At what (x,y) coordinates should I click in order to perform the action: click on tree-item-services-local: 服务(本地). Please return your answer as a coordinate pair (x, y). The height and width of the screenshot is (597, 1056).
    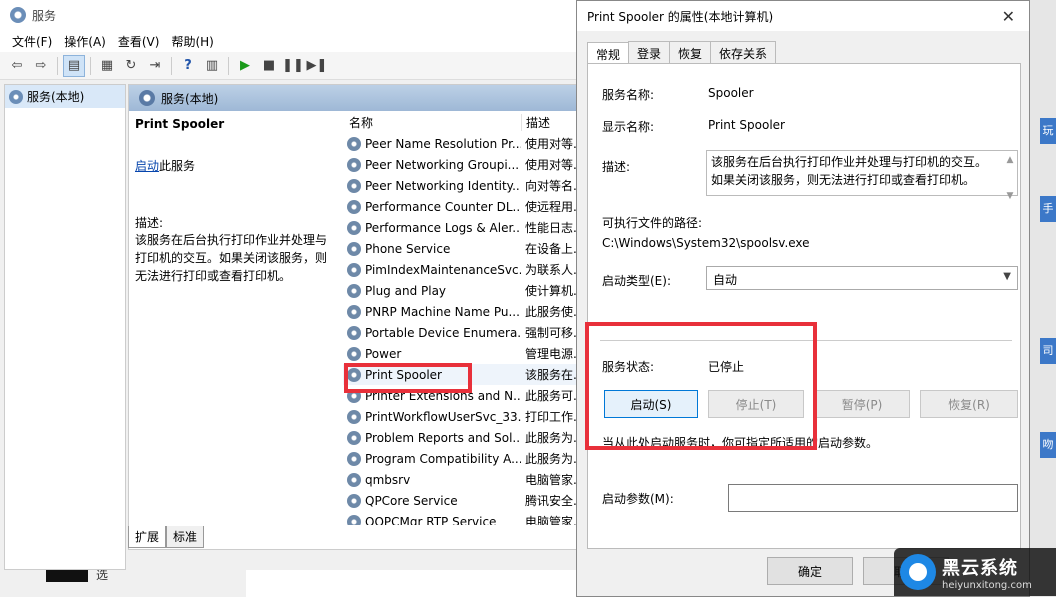
    Looking at the image, I should click on (65, 96).